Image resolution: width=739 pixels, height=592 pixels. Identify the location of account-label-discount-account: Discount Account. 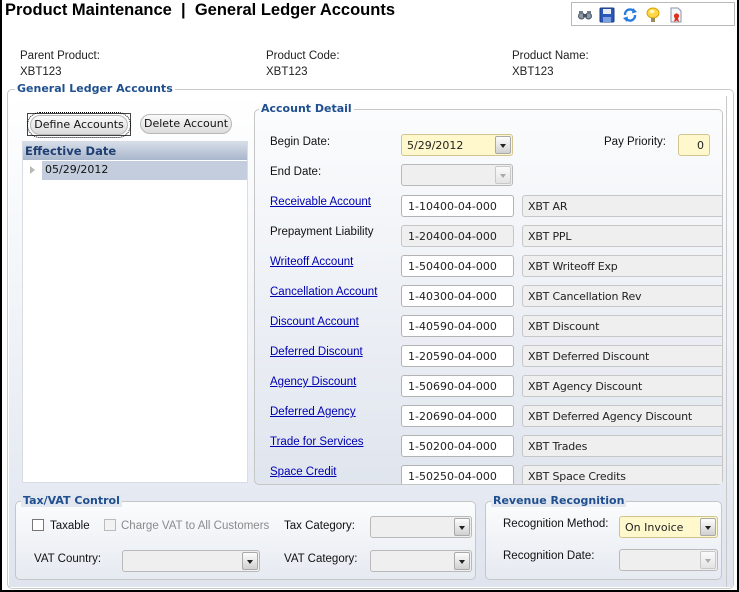
(314, 322).